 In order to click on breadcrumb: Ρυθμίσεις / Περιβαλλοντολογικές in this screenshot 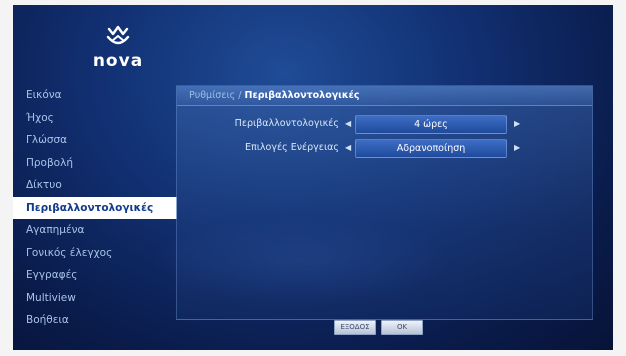, I will do `click(384, 96)`.